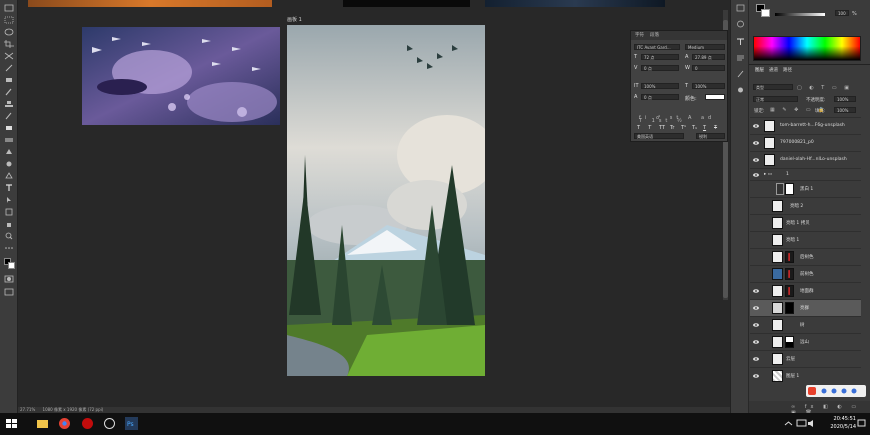 This screenshot has width=870, height=435. Describe the element at coordinates (715, 128) in the screenshot. I see `strikethrough-button: T` at that location.